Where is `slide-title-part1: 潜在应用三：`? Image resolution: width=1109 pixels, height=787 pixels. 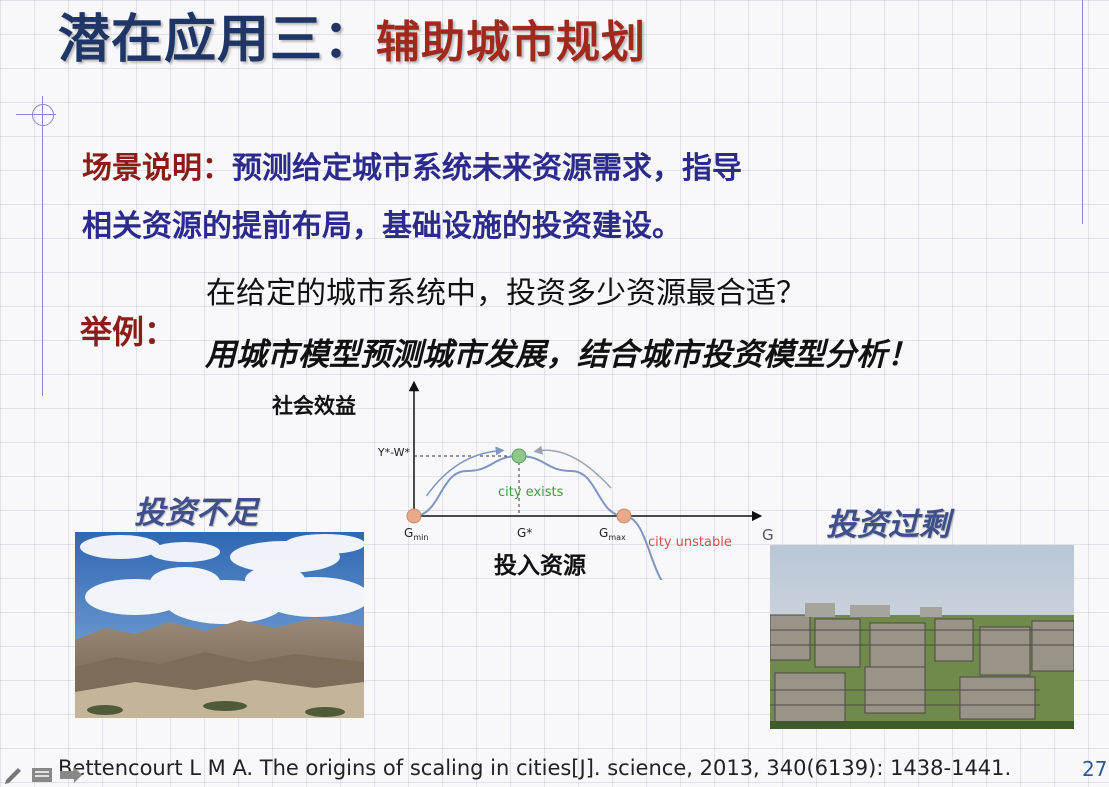
slide-title-part1: 潜在应用三： is located at coordinates (217, 40).